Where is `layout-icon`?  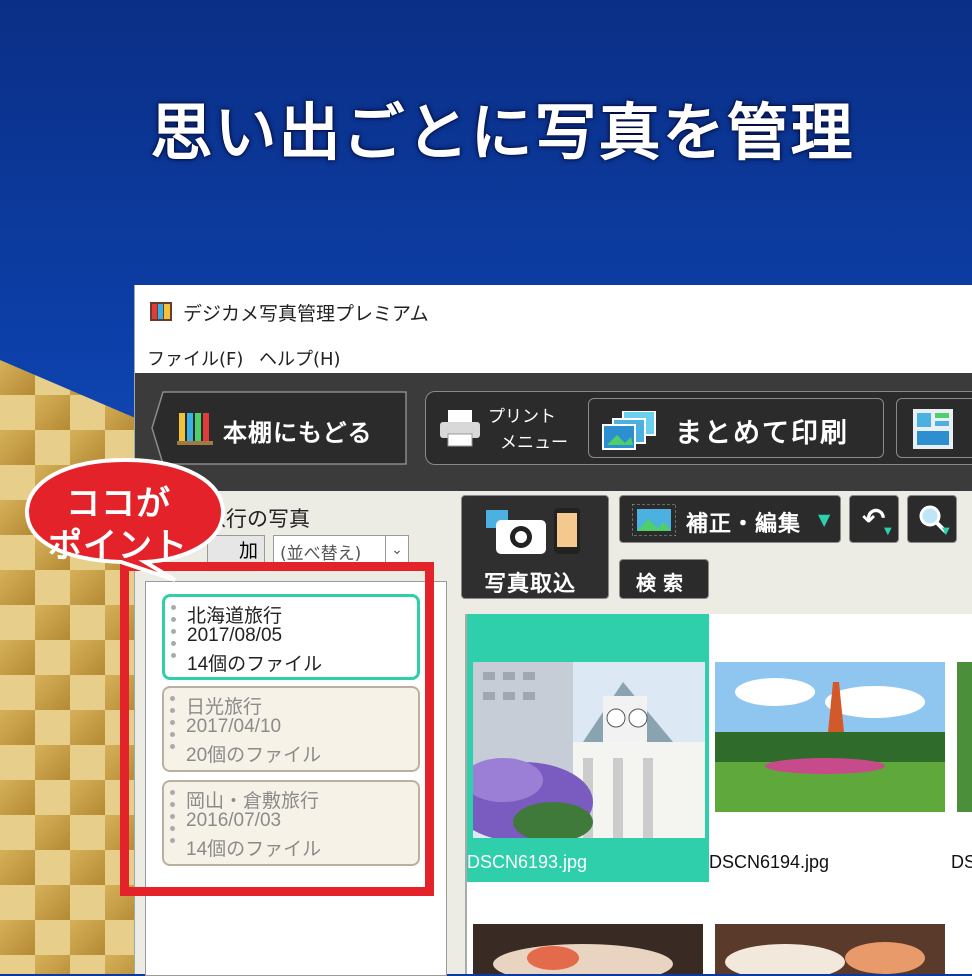 layout-icon is located at coordinates (933, 429).